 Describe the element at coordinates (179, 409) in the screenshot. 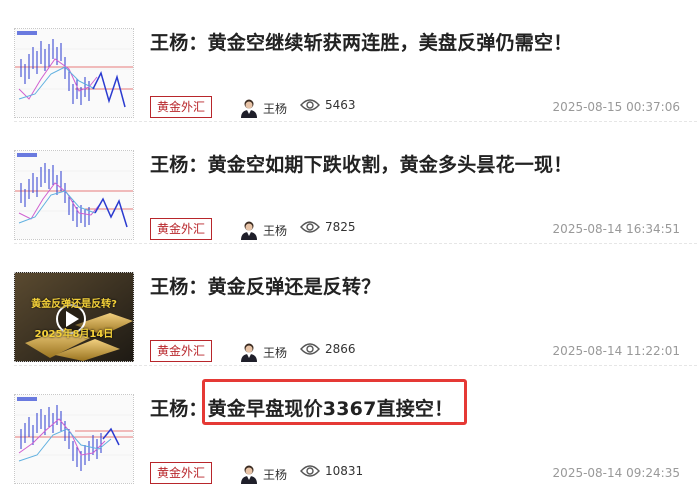

I see `article-title-prefix: 王杨：` at that location.